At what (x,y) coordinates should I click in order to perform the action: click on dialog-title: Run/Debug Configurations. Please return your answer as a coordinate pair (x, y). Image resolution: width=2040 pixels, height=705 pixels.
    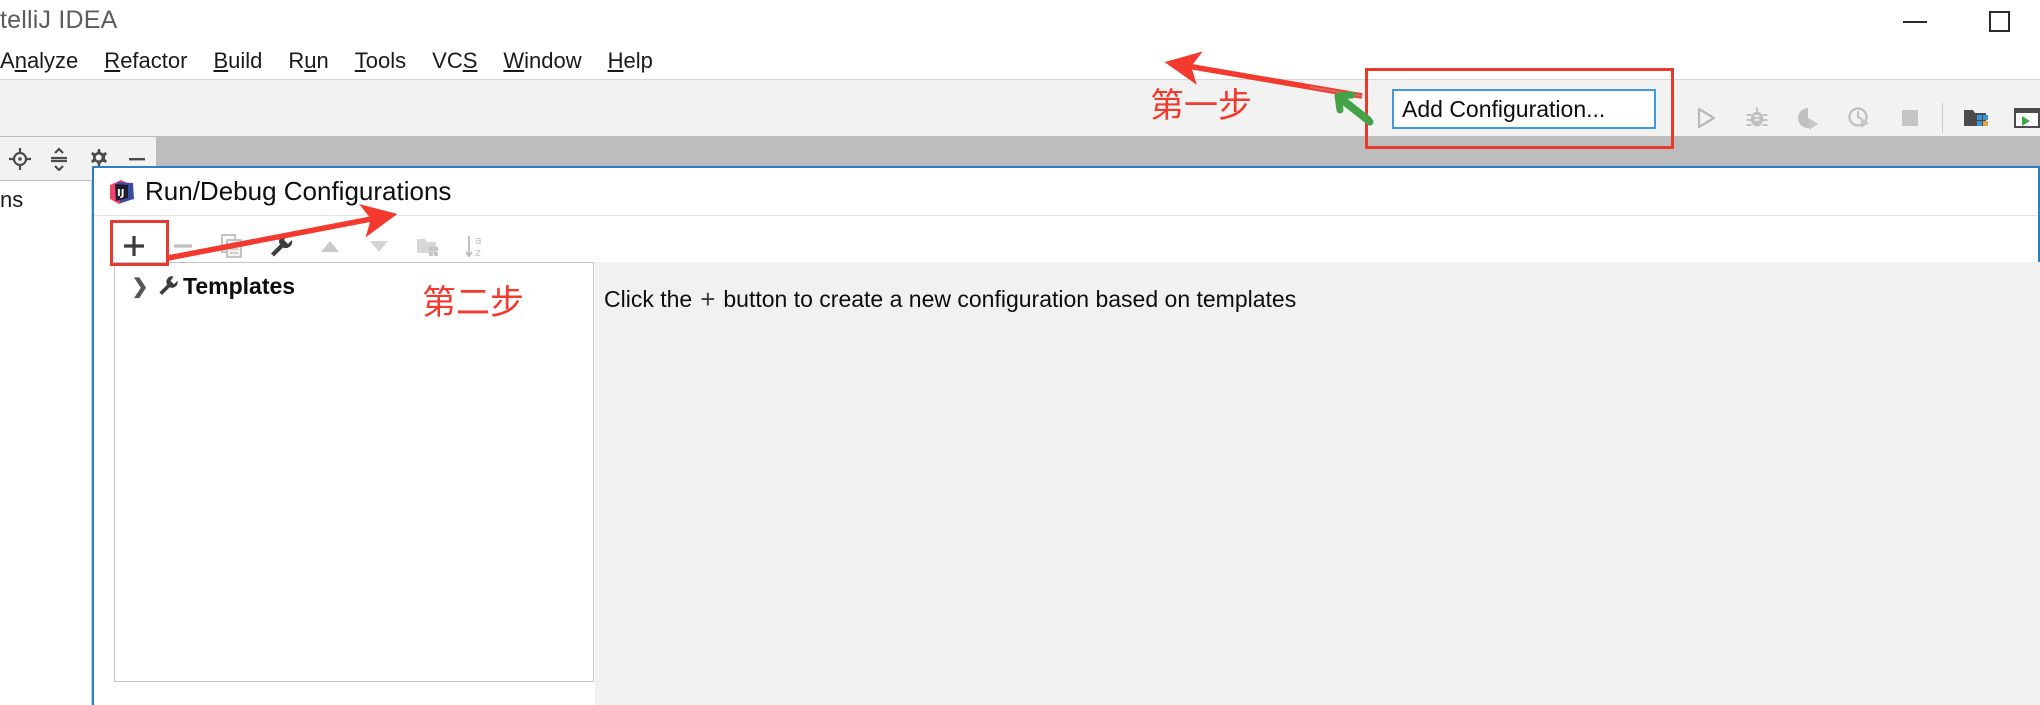
    Looking at the image, I should click on (298, 191).